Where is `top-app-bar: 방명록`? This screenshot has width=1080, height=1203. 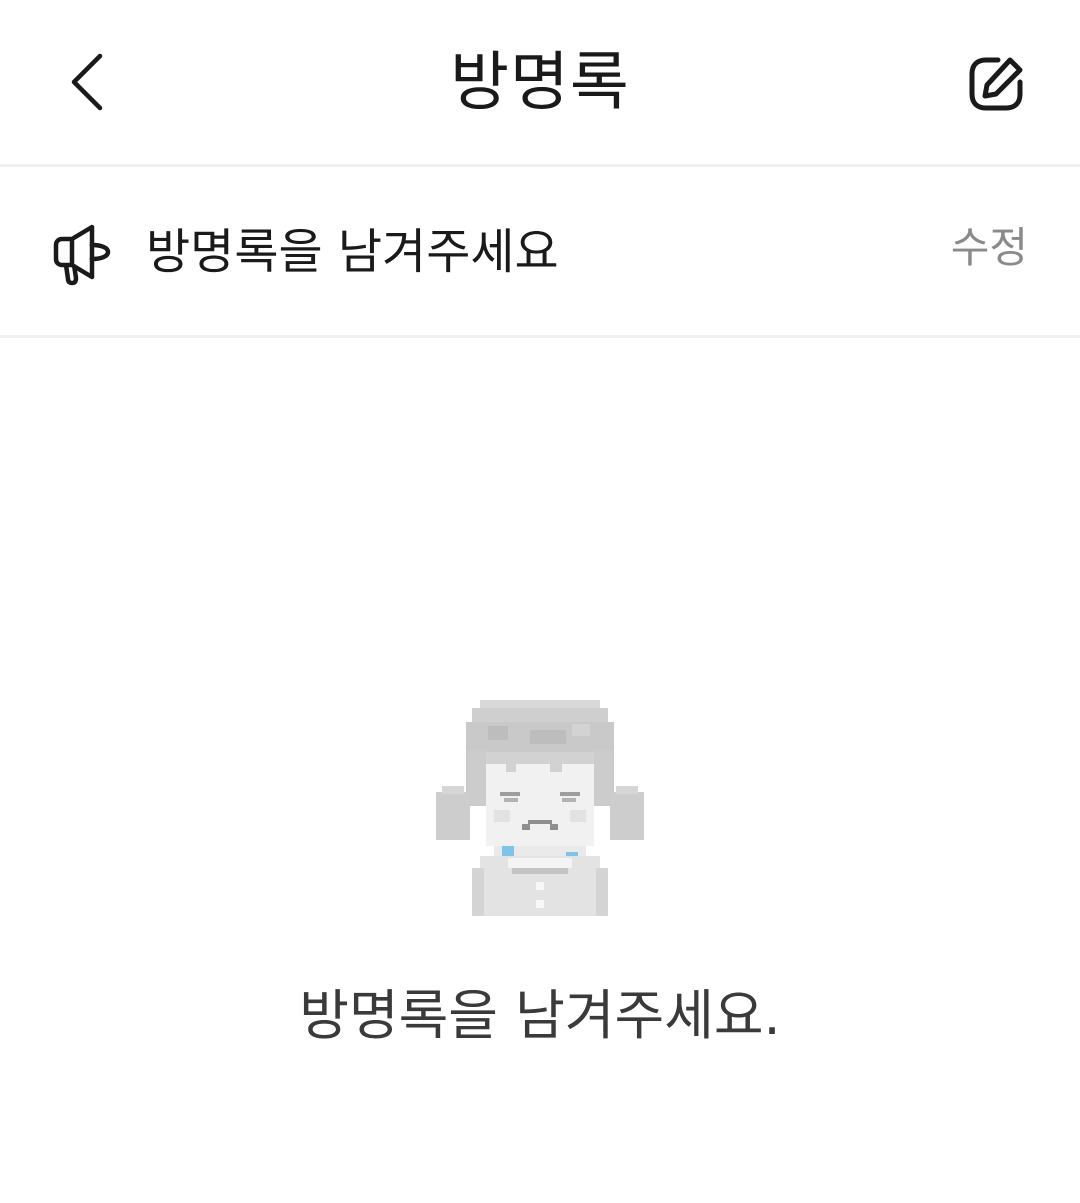
top-app-bar: 방명록 is located at coordinates (540, 83).